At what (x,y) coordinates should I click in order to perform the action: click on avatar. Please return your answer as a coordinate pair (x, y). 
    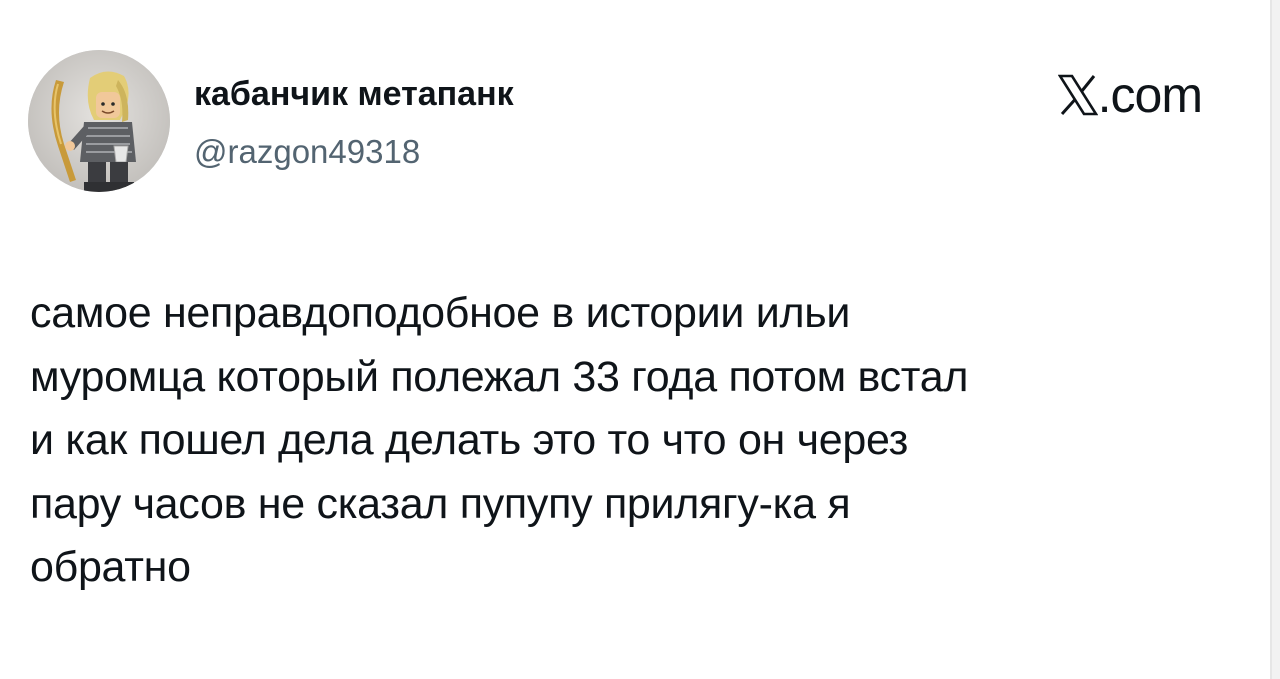
    Looking at the image, I should click on (99, 121).